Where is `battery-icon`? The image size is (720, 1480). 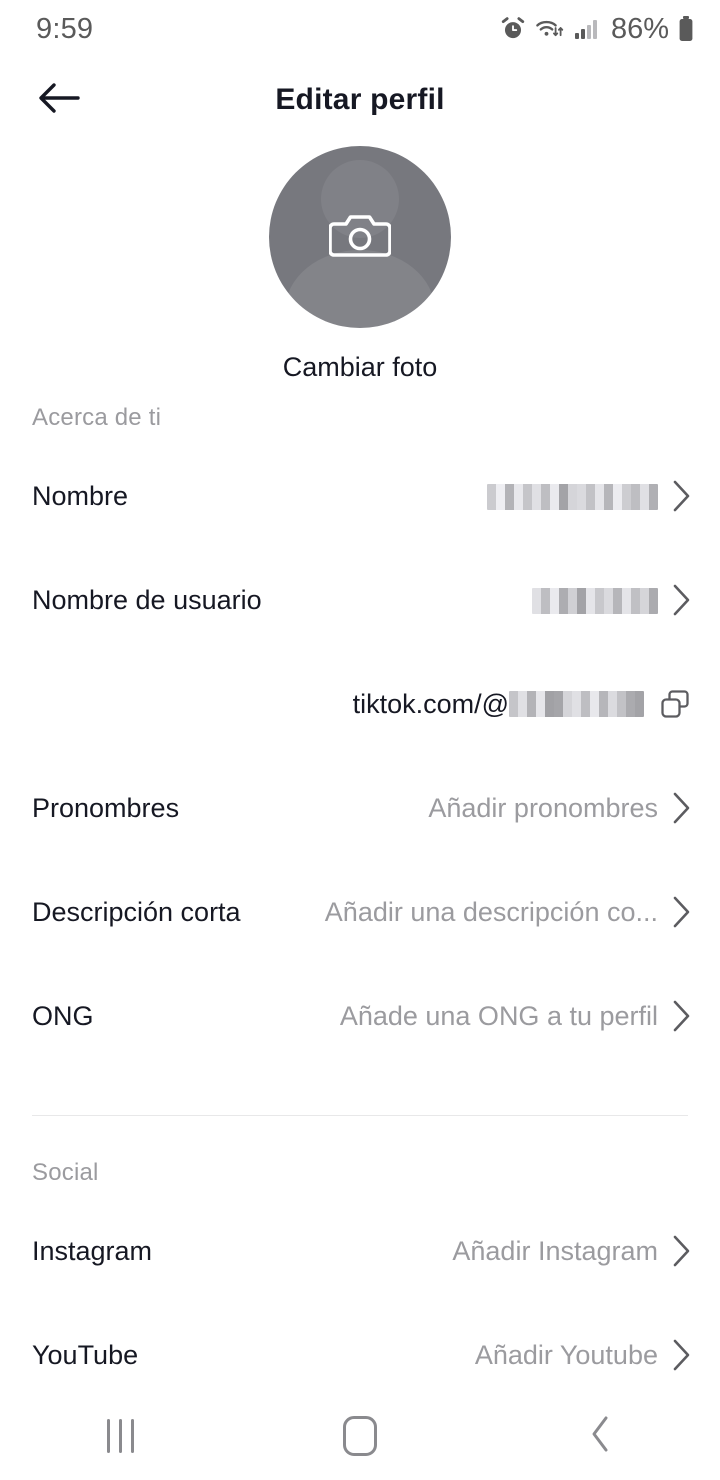 battery-icon is located at coordinates (686, 29).